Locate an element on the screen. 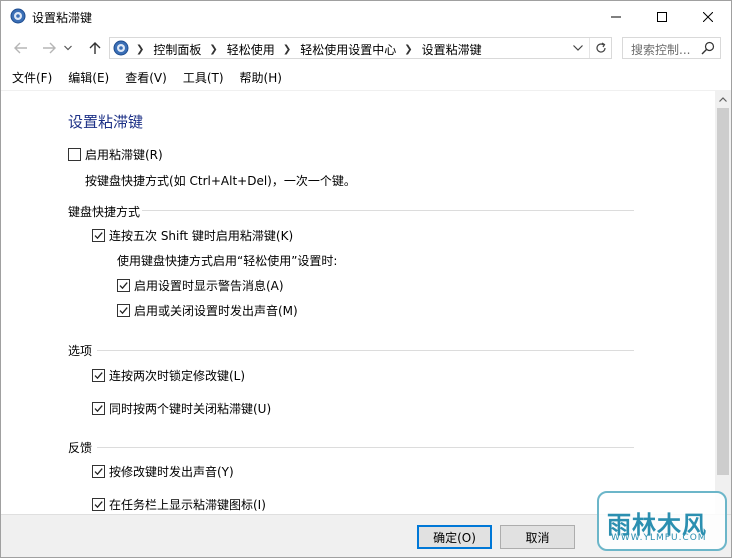  minimize-icon is located at coordinates (616, 16).